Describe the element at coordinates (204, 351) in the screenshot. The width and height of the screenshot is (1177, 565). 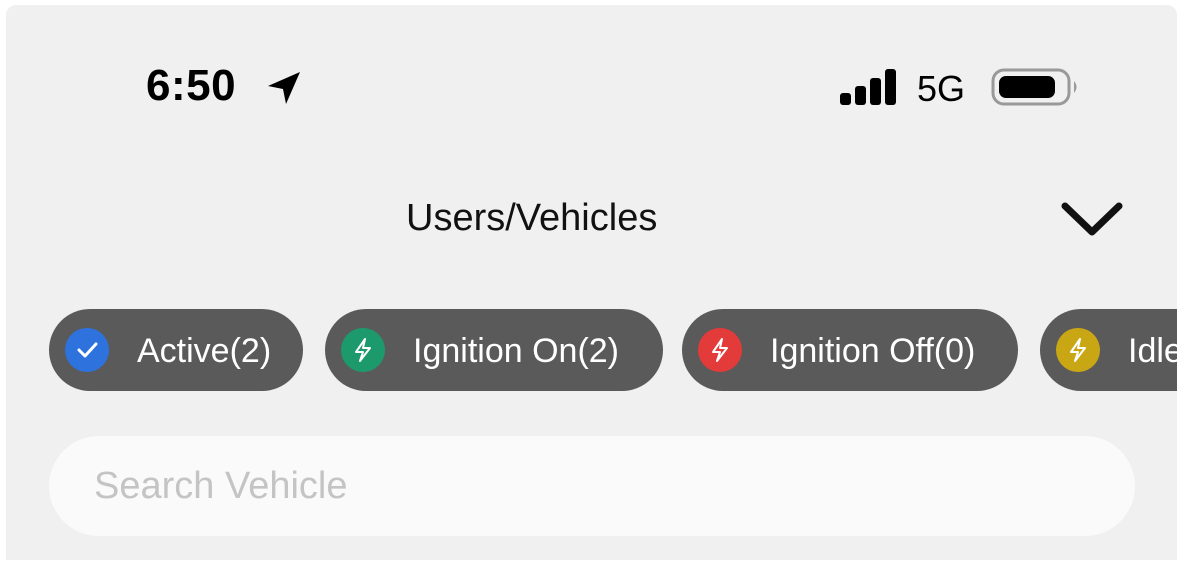
I see `filter-chip-label: Active(2)` at that location.